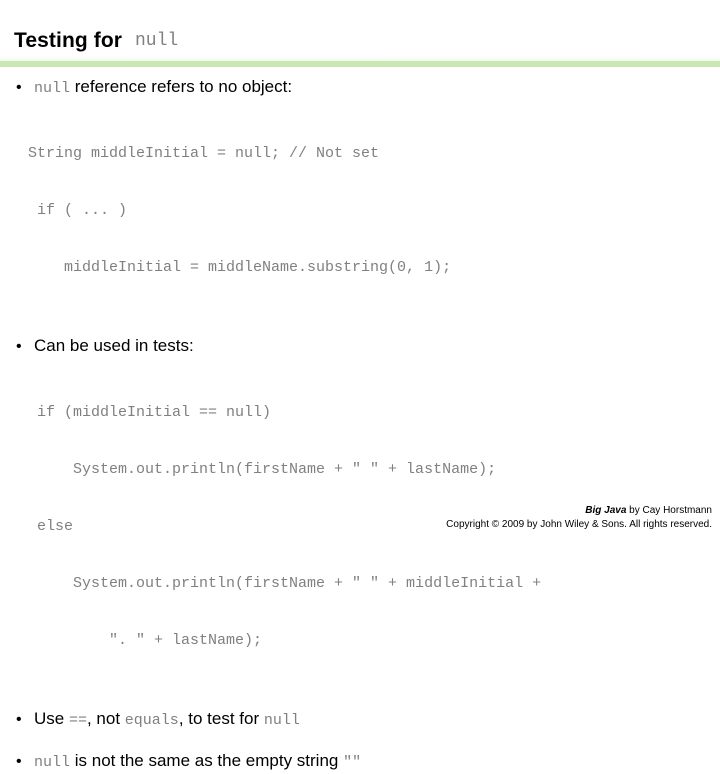  Describe the element at coordinates (606, 510) in the screenshot. I see `footer-book-title: Big Java` at that location.